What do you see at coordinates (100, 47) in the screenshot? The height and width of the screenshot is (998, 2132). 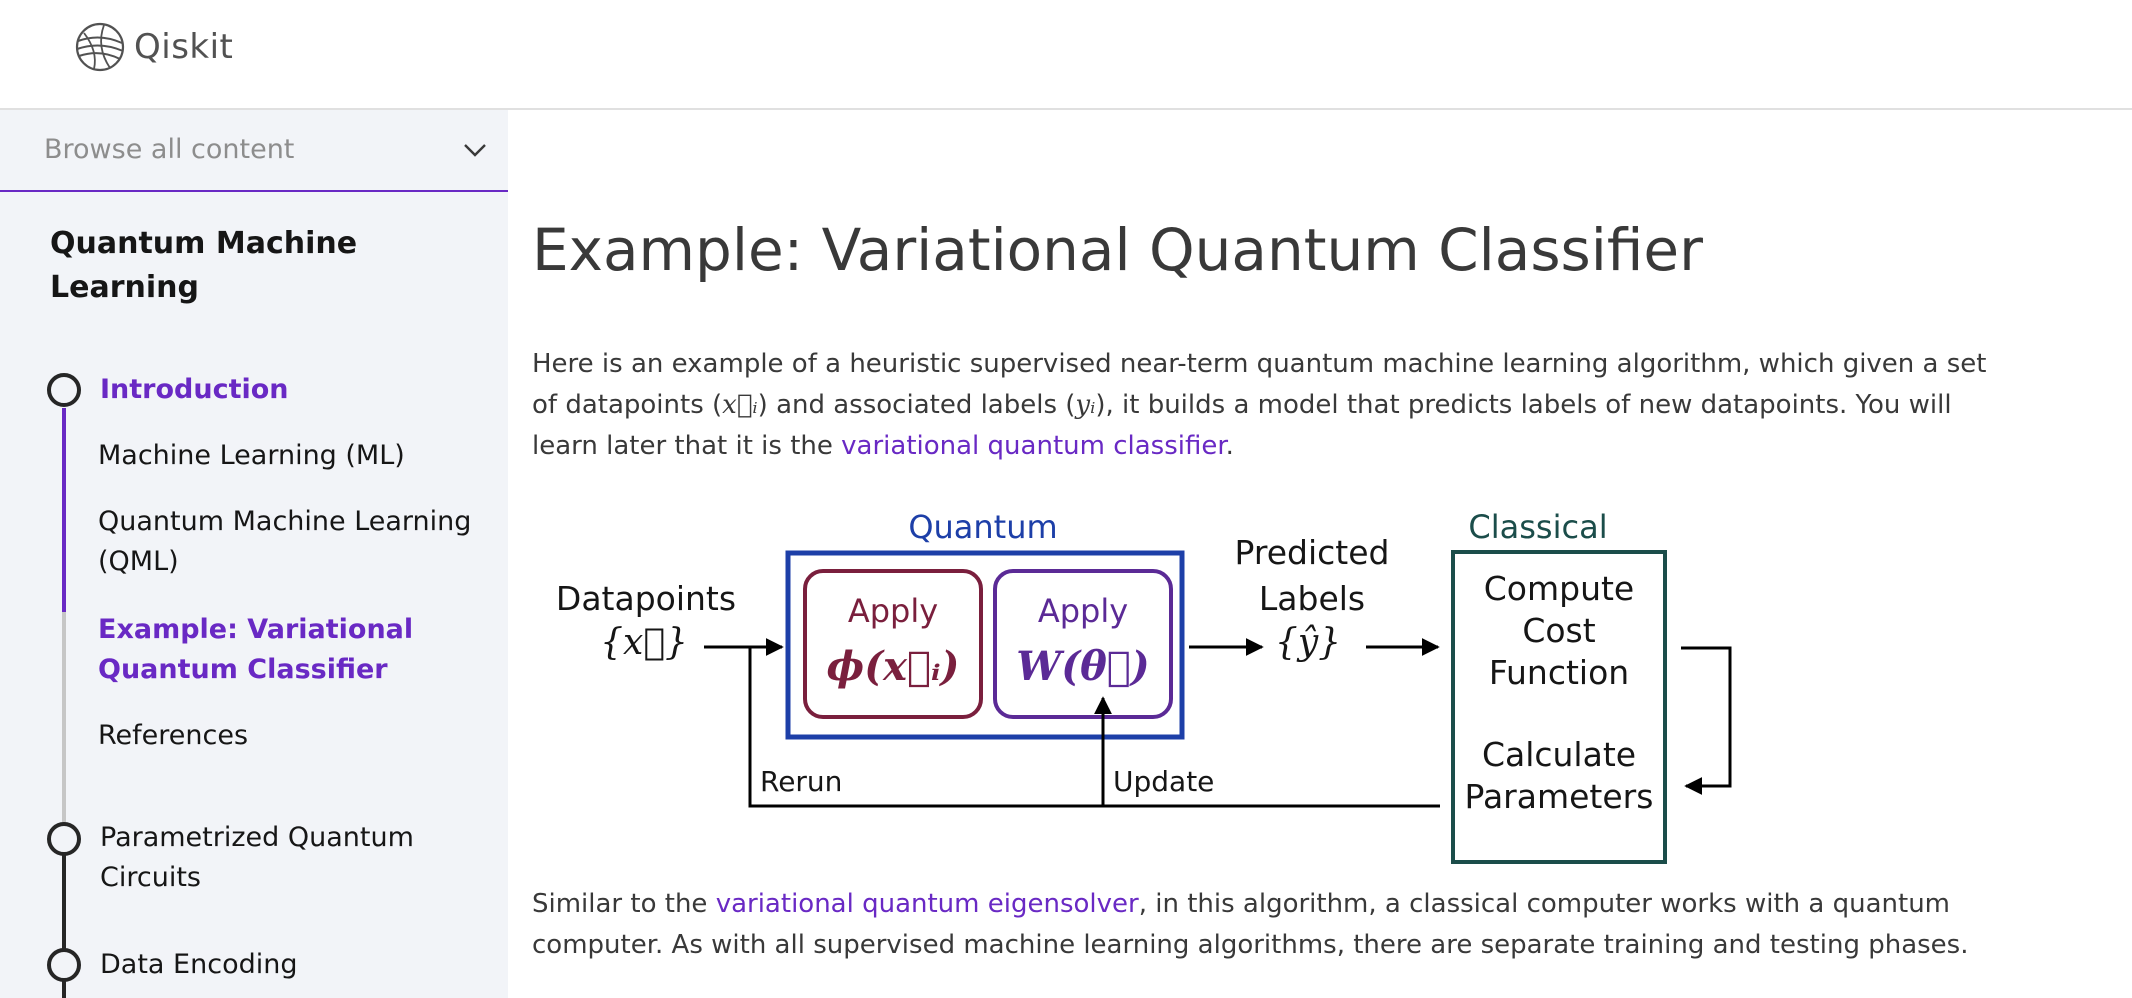 I see `qiskit-logo-icon` at bounding box center [100, 47].